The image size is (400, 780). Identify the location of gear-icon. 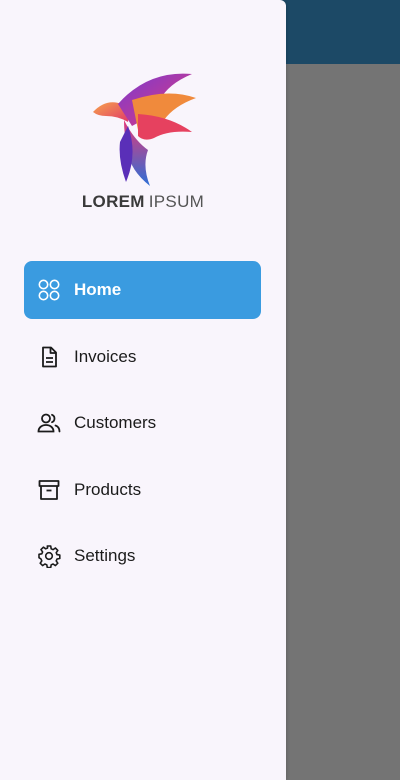
(49, 556).